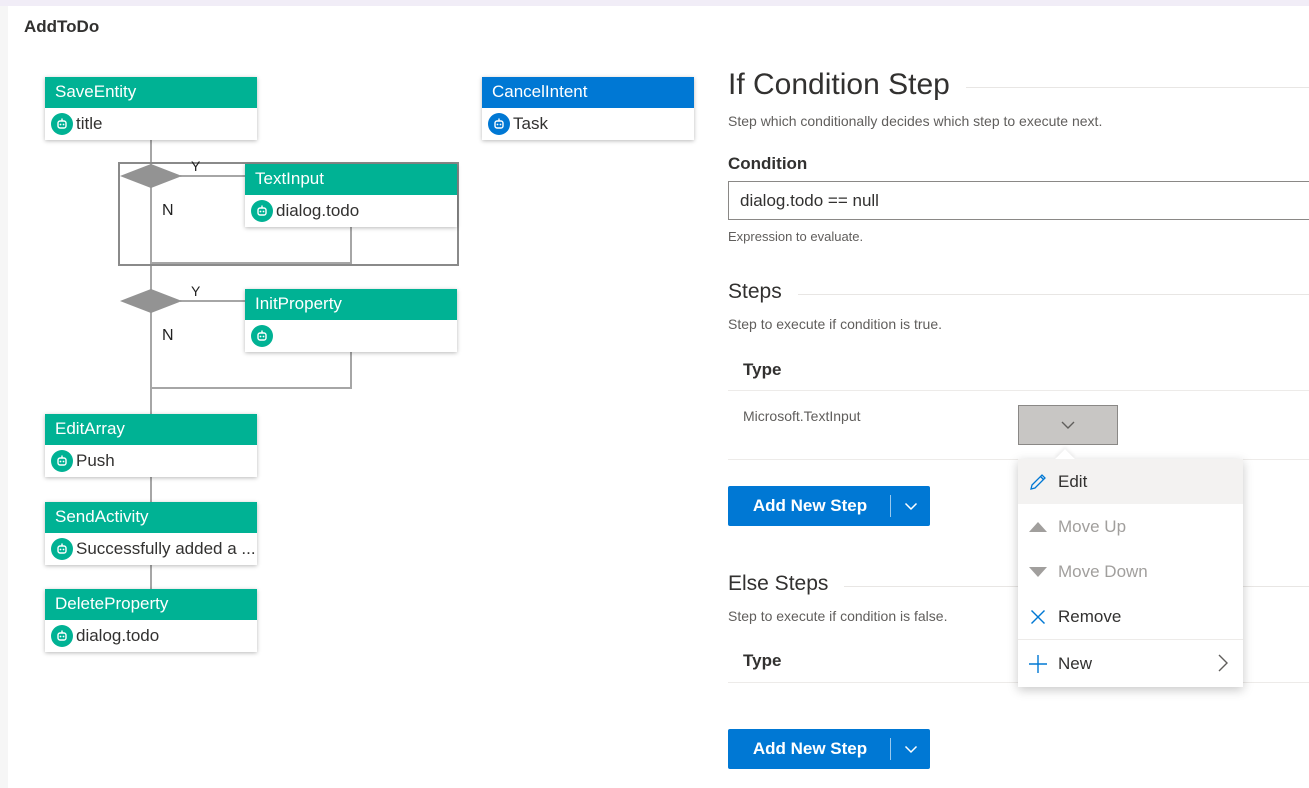 The width and height of the screenshot is (1309, 788). I want to click on node-delete-property: DeleteProperty dialog.todo, so click(151, 620).